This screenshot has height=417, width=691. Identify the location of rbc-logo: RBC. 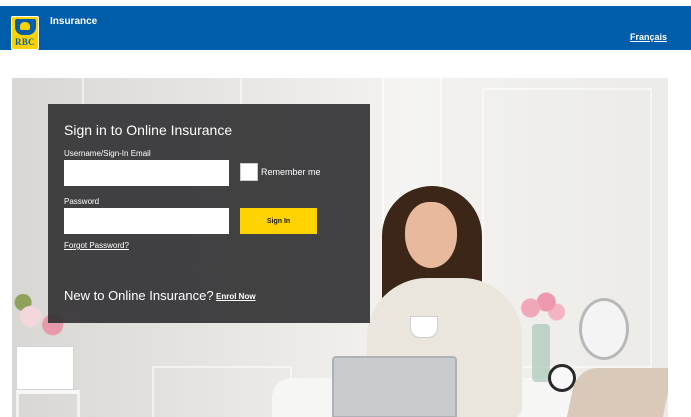
(25, 33).